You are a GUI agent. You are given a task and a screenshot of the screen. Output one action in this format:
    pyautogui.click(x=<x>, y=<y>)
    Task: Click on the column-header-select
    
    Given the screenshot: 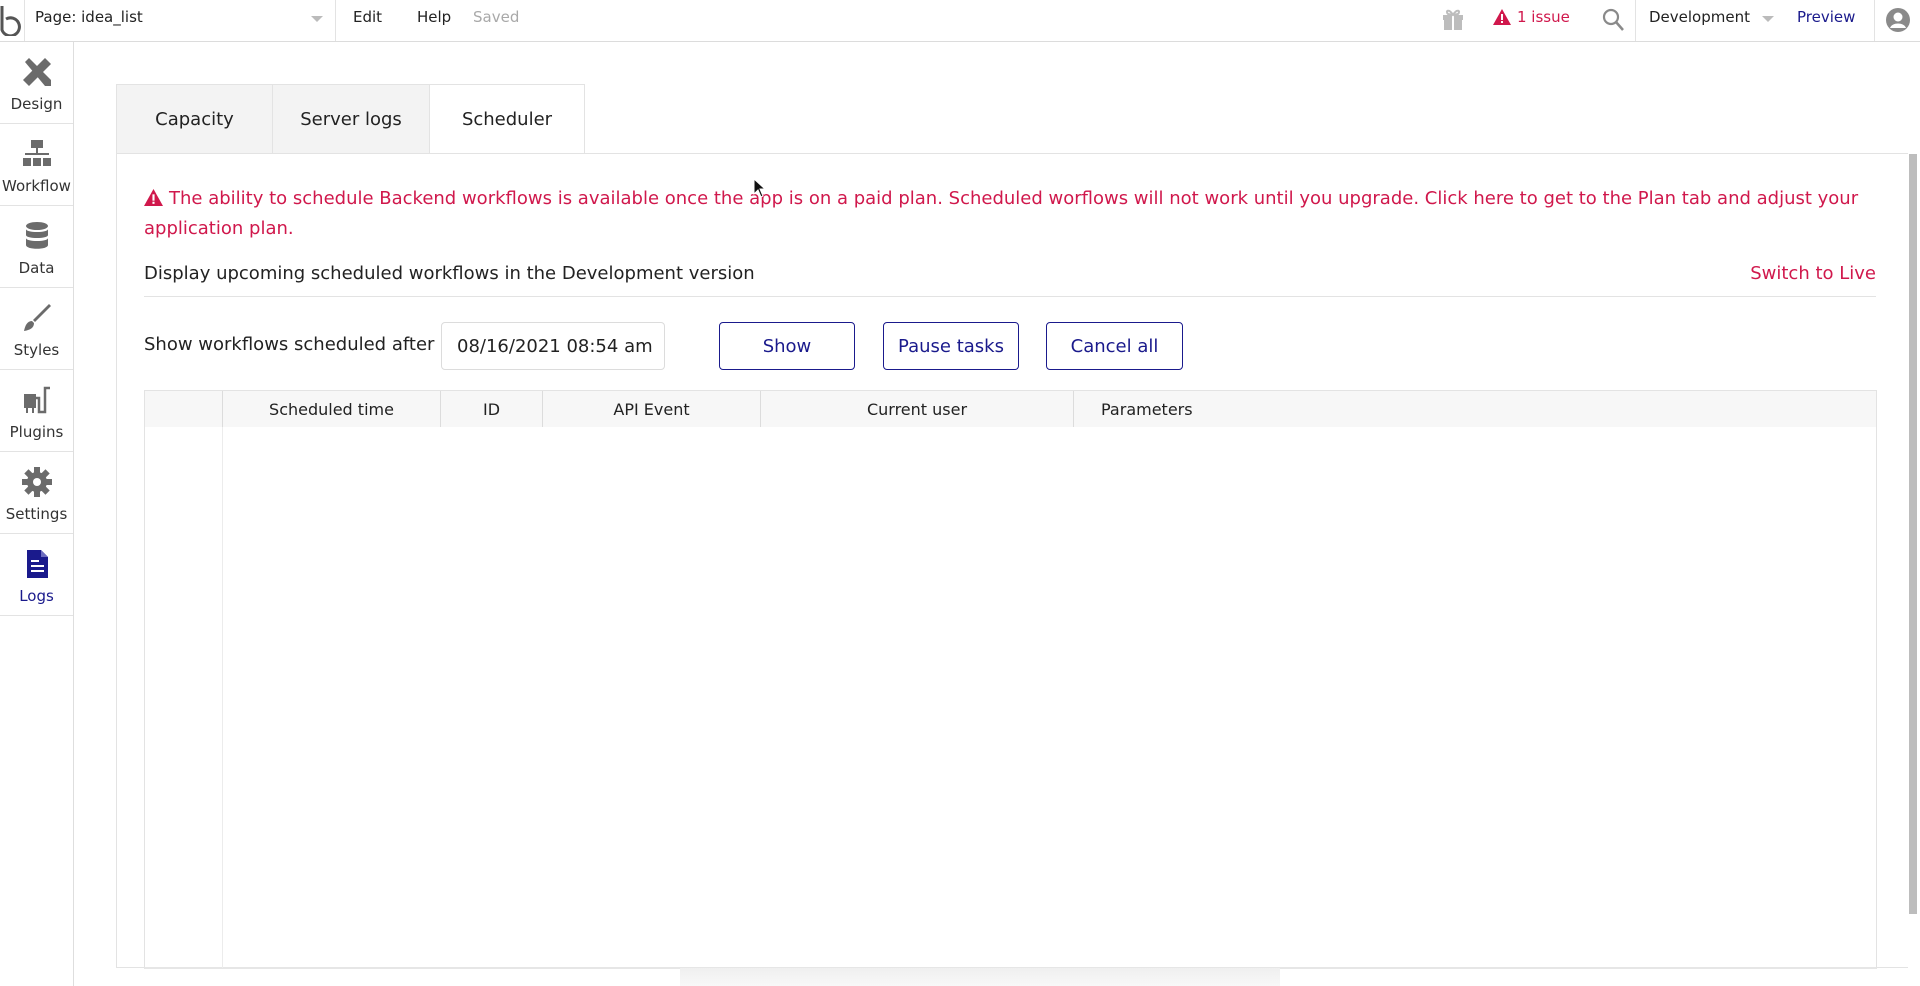 What is the action you would take?
    pyautogui.click(x=183, y=409)
    